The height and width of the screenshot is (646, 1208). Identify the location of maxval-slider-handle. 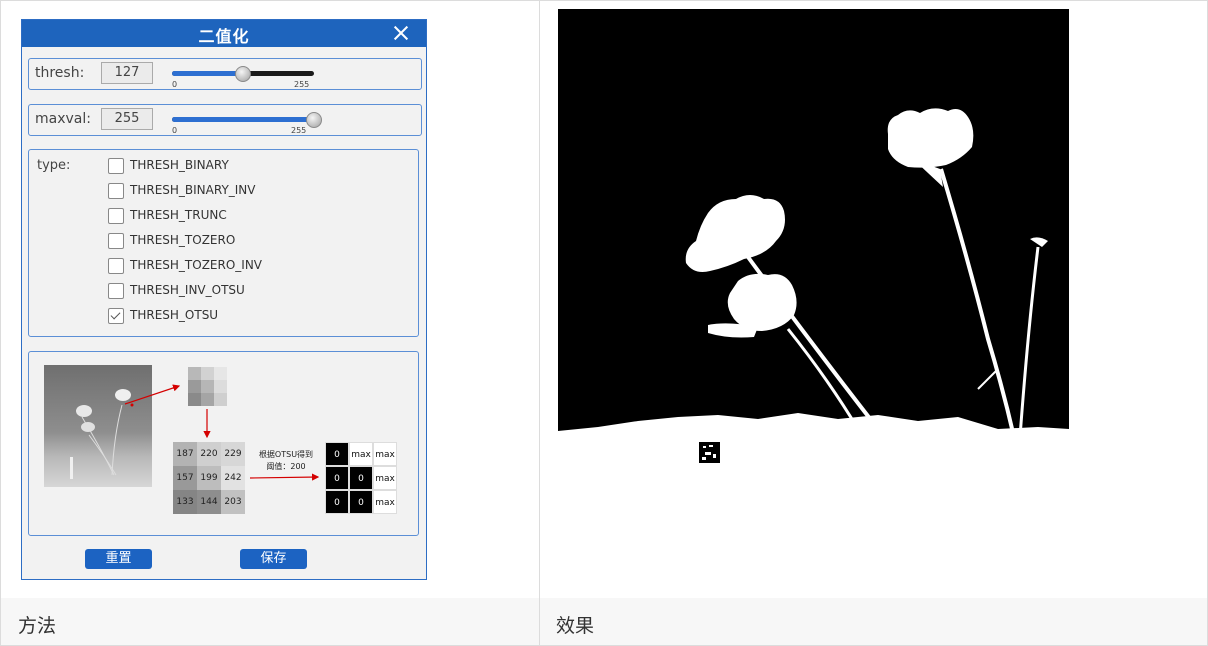
(314, 120).